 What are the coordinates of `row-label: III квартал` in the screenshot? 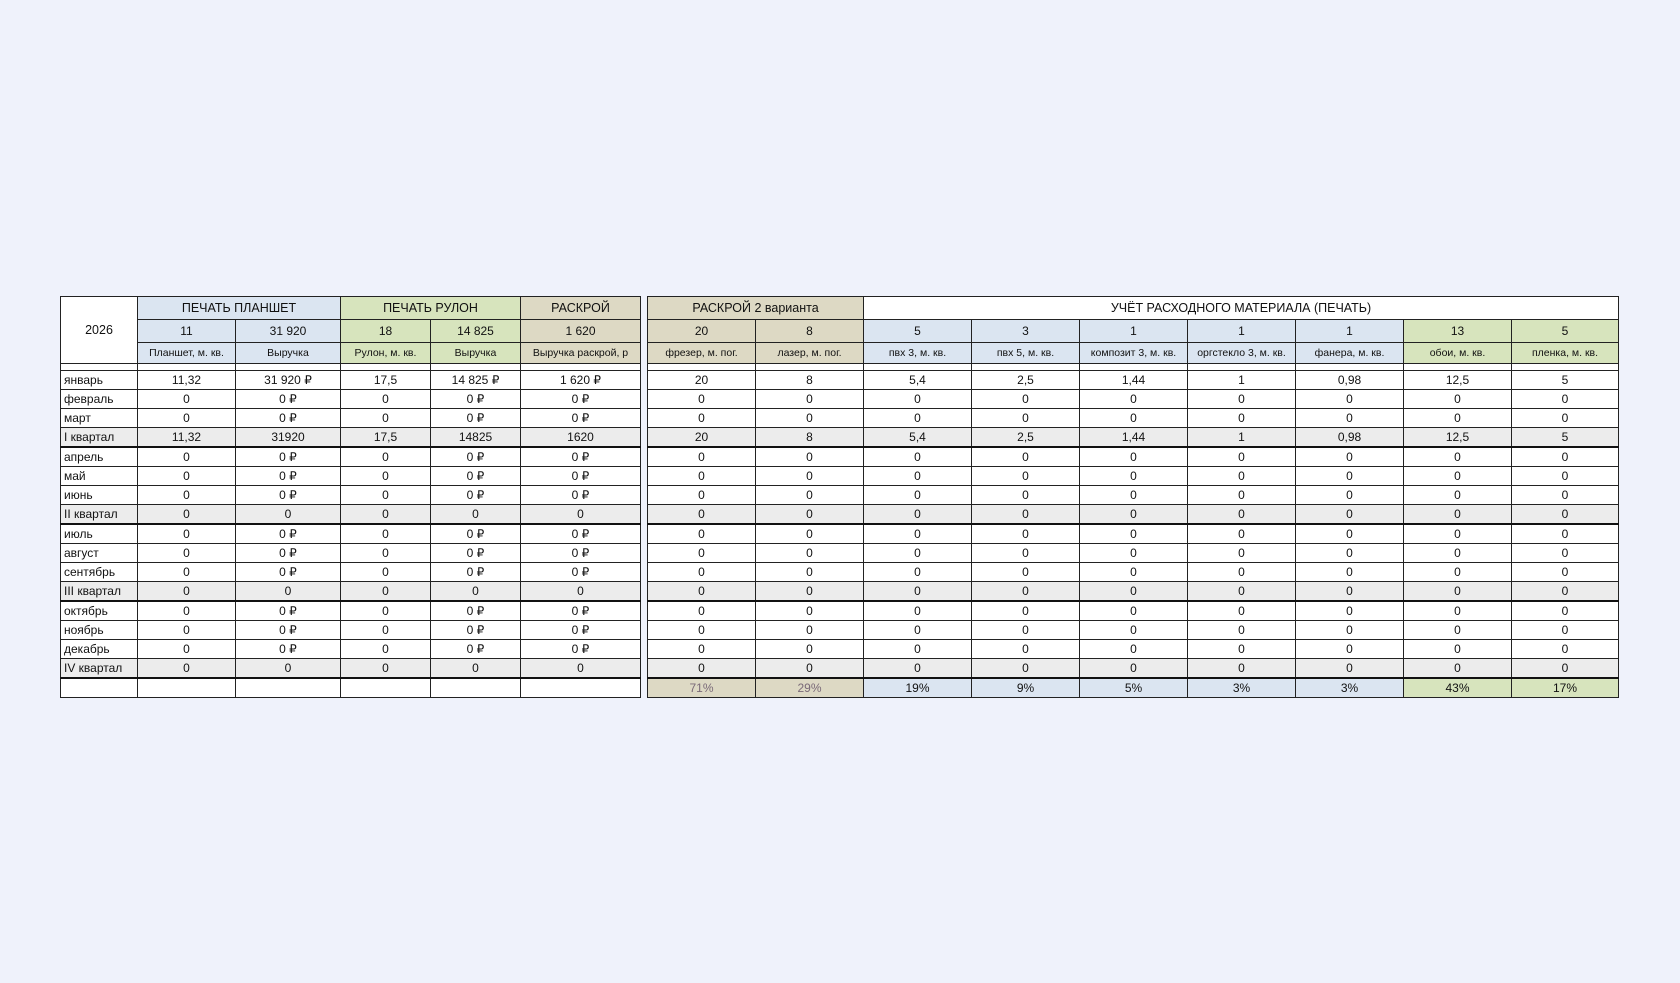 It's located at (99, 591).